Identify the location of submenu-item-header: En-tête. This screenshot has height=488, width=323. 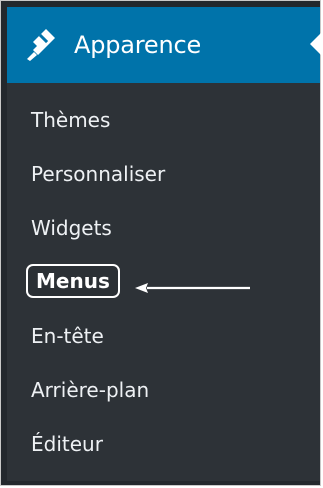
(67, 336).